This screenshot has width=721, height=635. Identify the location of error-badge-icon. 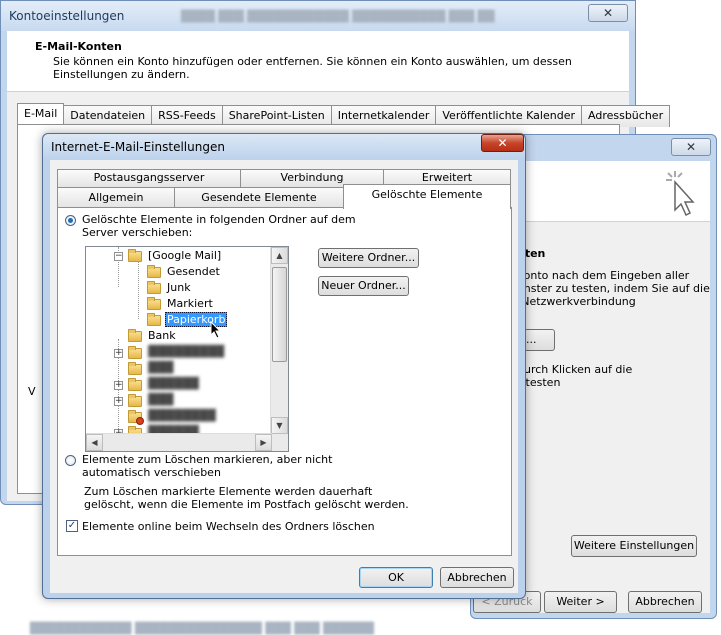
(140, 421).